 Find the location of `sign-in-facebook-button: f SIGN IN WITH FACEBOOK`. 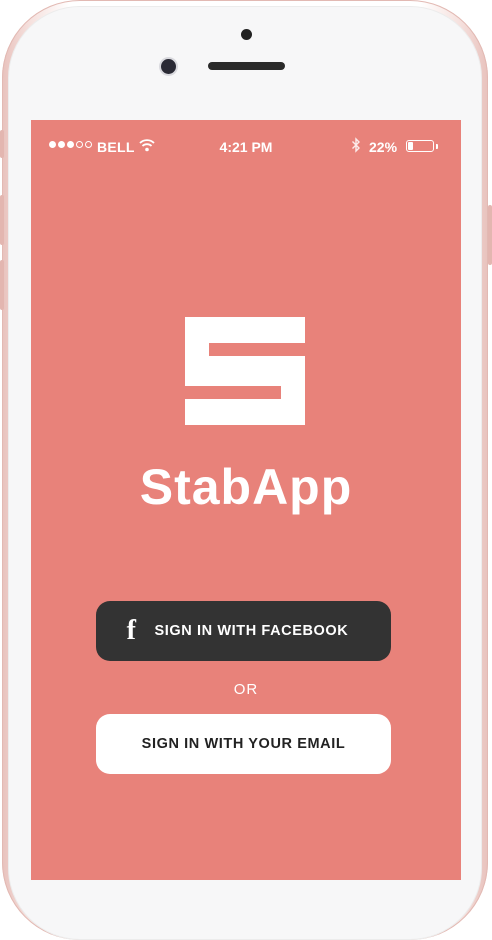

sign-in-facebook-button: f SIGN IN WITH FACEBOOK is located at coordinates (243, 631).